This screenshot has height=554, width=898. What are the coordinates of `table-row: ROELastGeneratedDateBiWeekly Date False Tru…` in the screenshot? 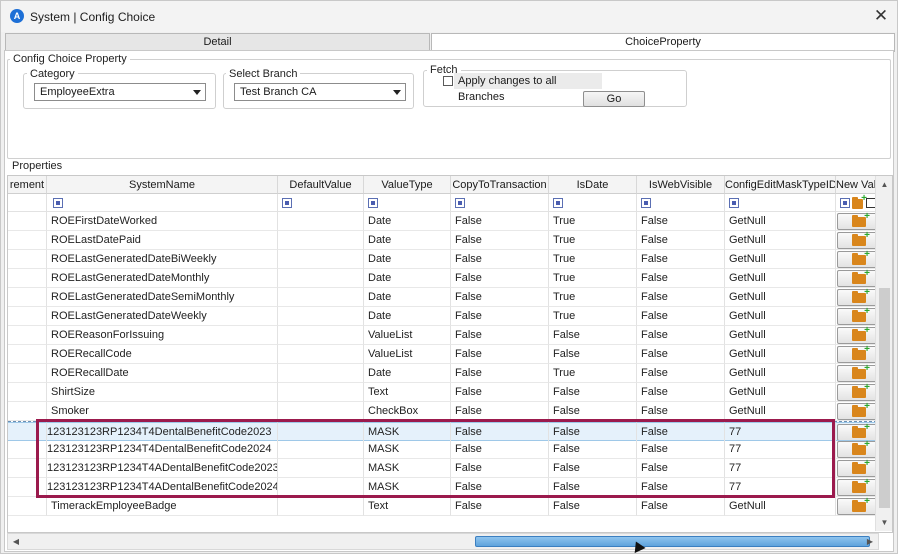 It's located at (442, 259).